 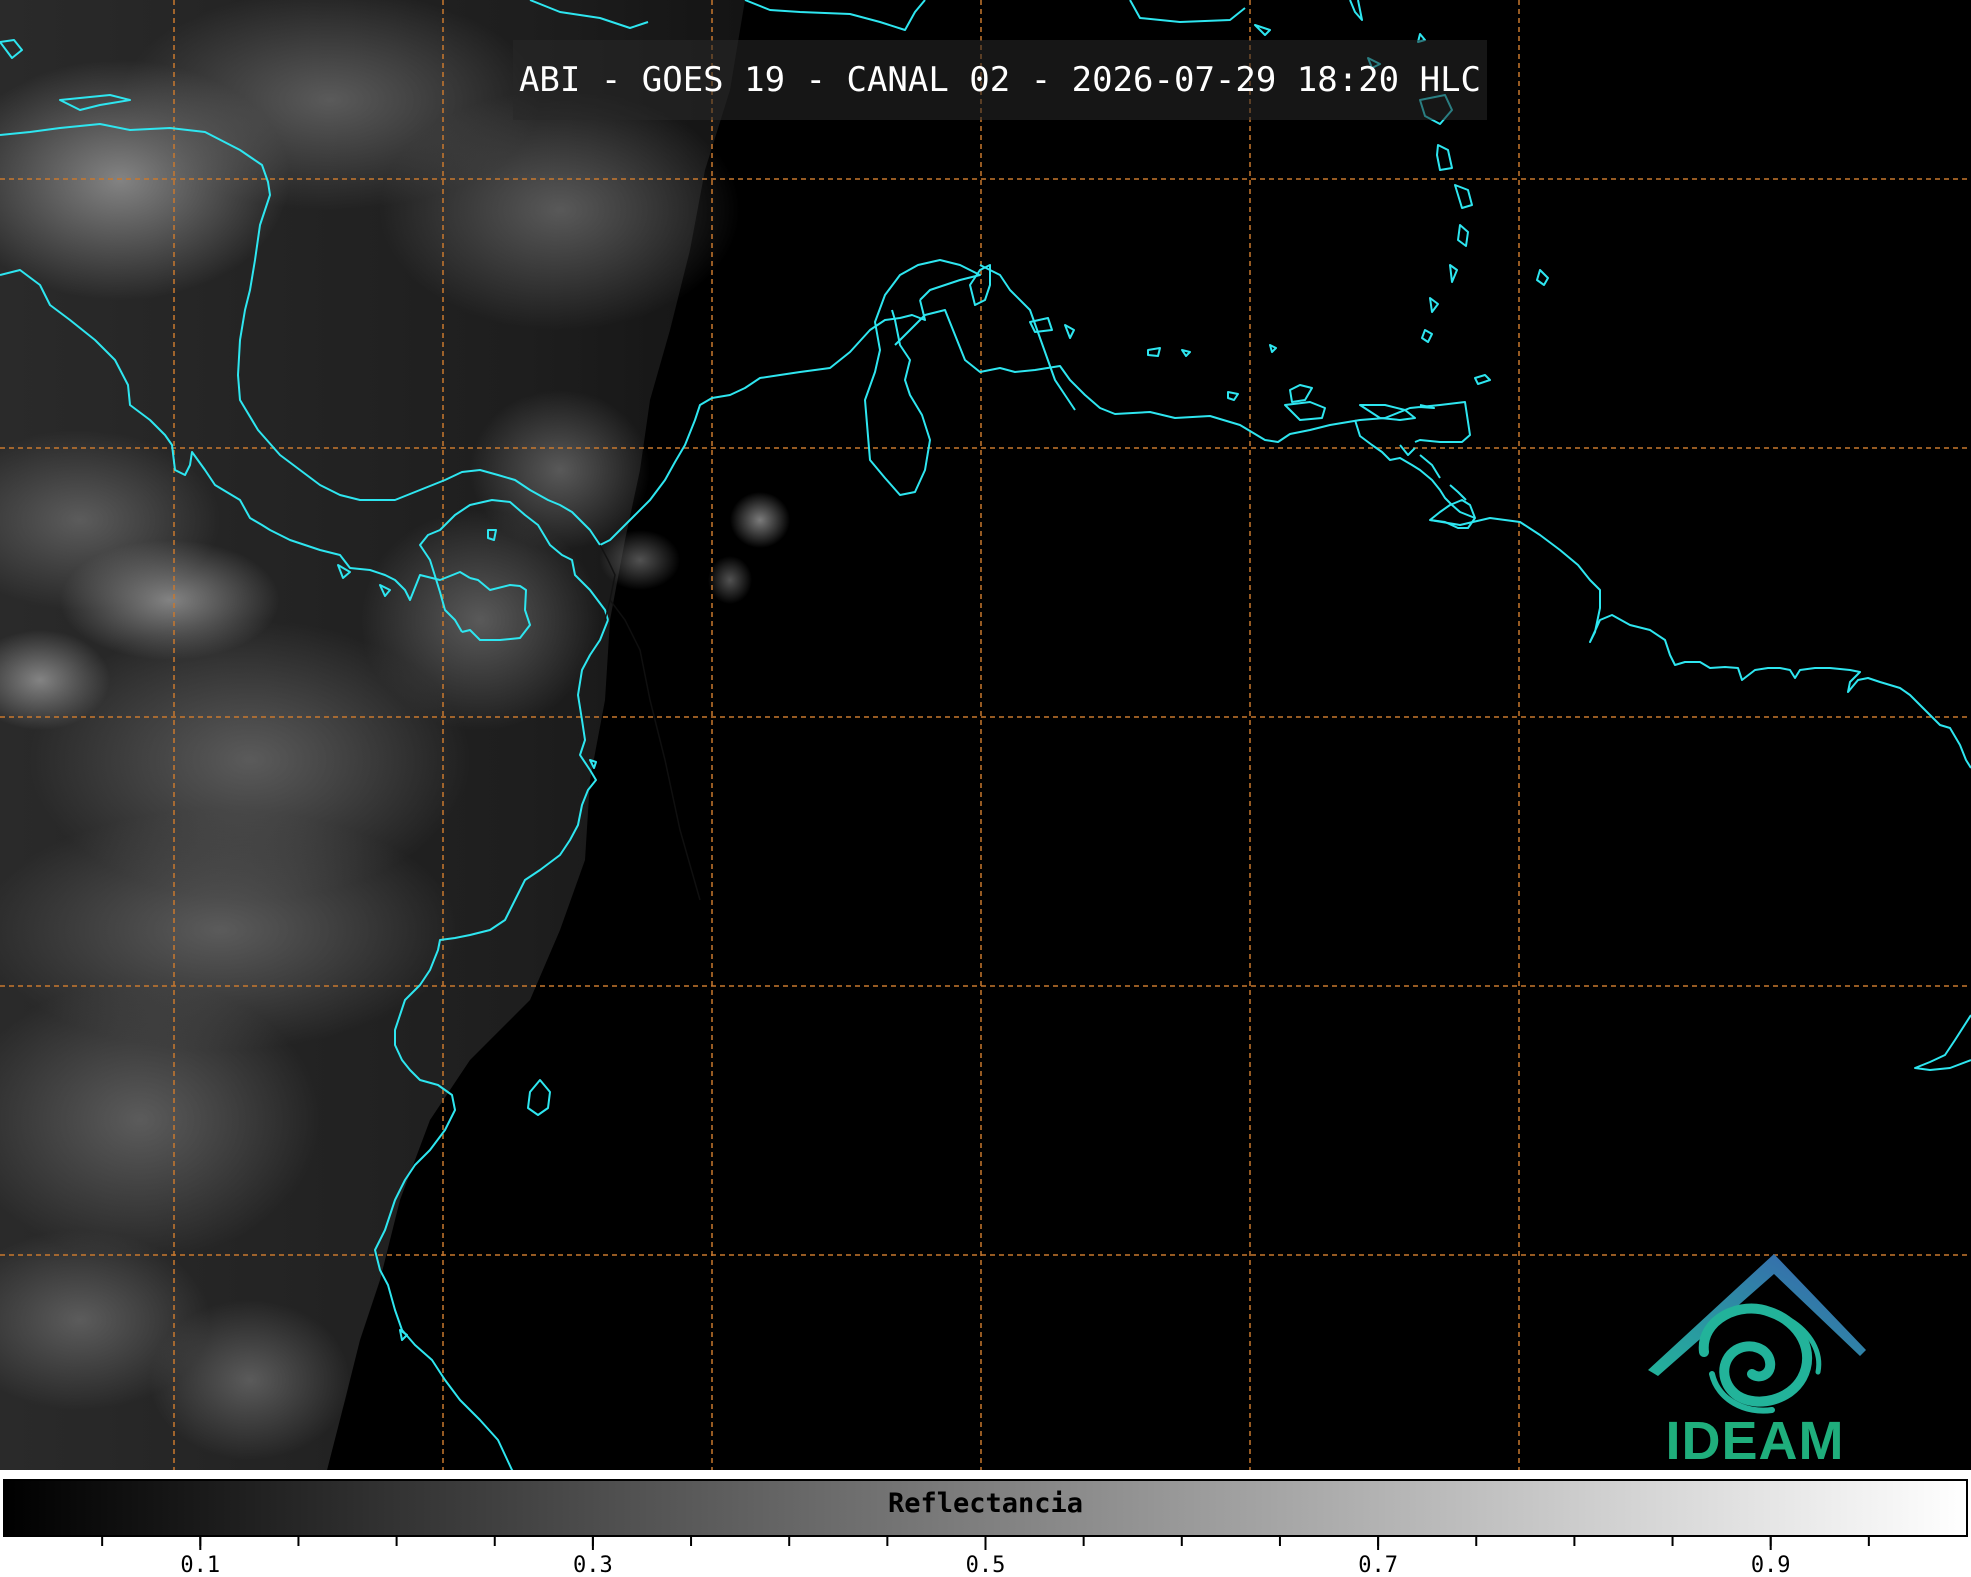 What do you see at coordinates (593, 1565) in the screenshot?
I see `colorbar-tick-label: 0.3` at bounding box center [593, 1565].